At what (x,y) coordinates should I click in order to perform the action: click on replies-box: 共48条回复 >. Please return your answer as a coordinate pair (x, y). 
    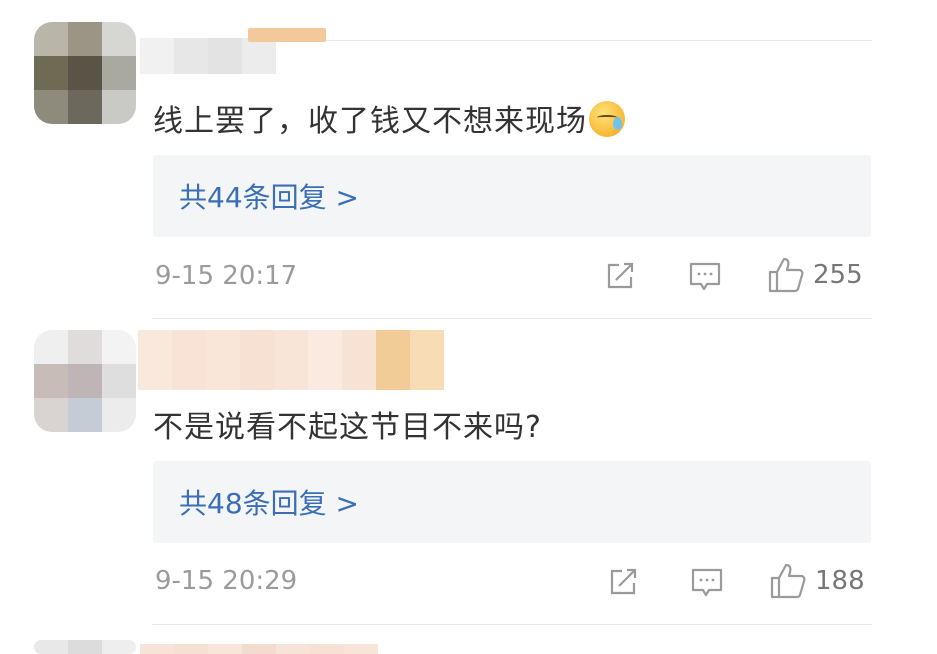
    Looking at the image, I should click on (512, 502).